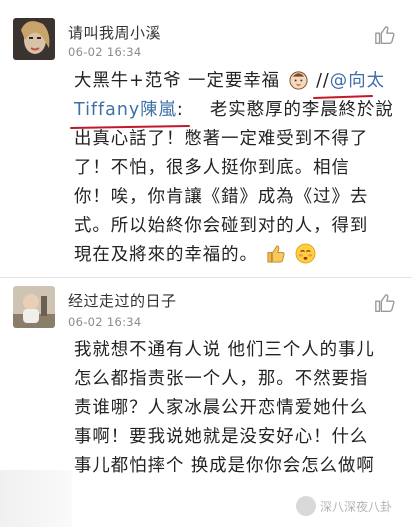  What do you see at coordinates (221, 197) in the screenshot?
I see `comment-line: 你！唉，你肯讓《錯》成為《过》去` at bounding box center [221, 197].